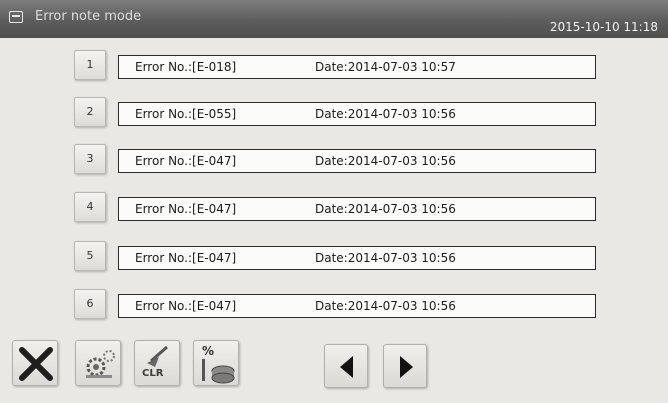 This screenshot has width=668, height=403. I want to click on clear-button: CLR, so click(157, 363).